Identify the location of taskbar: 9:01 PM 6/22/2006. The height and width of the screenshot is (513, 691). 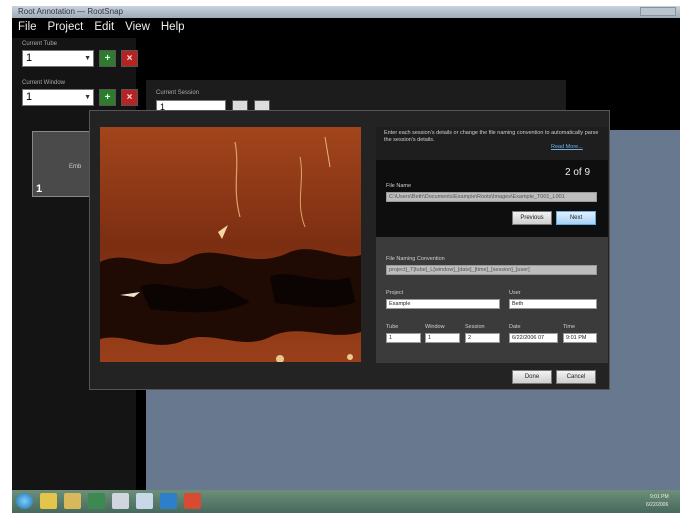
(346, 501).